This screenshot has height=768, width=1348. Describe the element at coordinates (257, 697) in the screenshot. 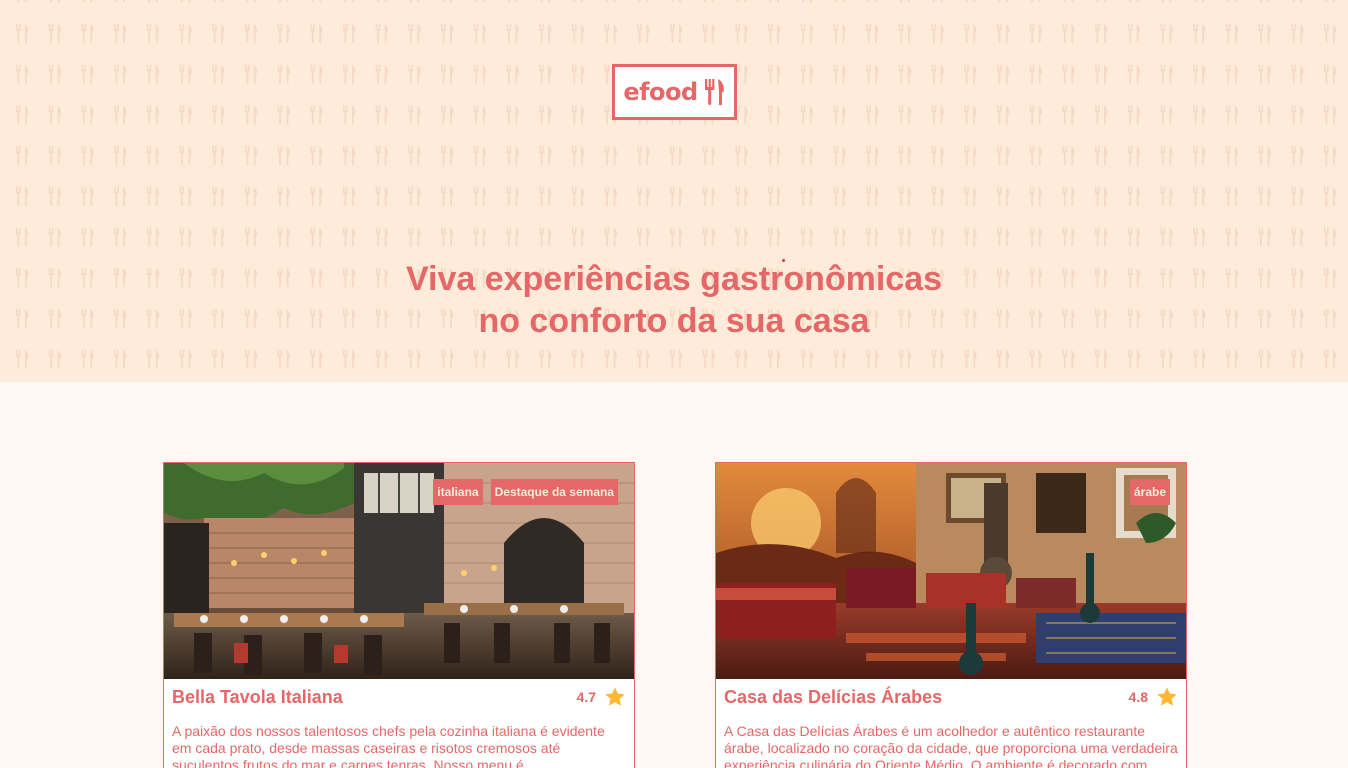

I see `restaurant-name: Bella Tavola Italiana` at that location.